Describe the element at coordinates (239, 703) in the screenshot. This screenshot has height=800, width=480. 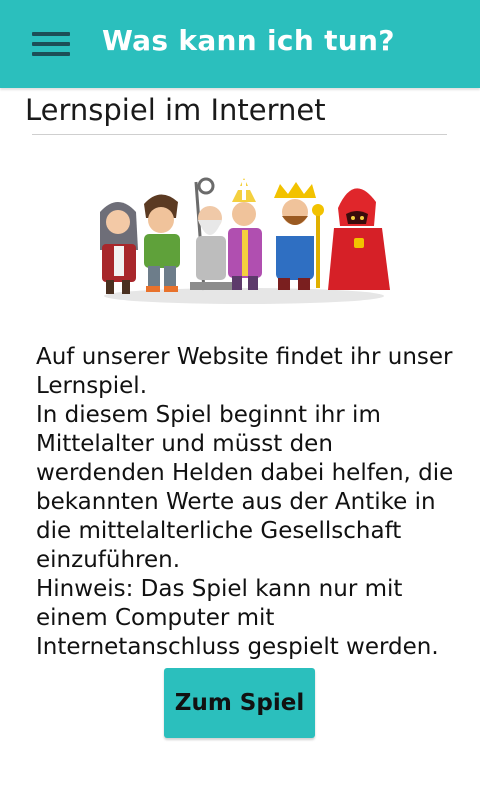
I see `to-game-button: Zum Spiel` at that location.